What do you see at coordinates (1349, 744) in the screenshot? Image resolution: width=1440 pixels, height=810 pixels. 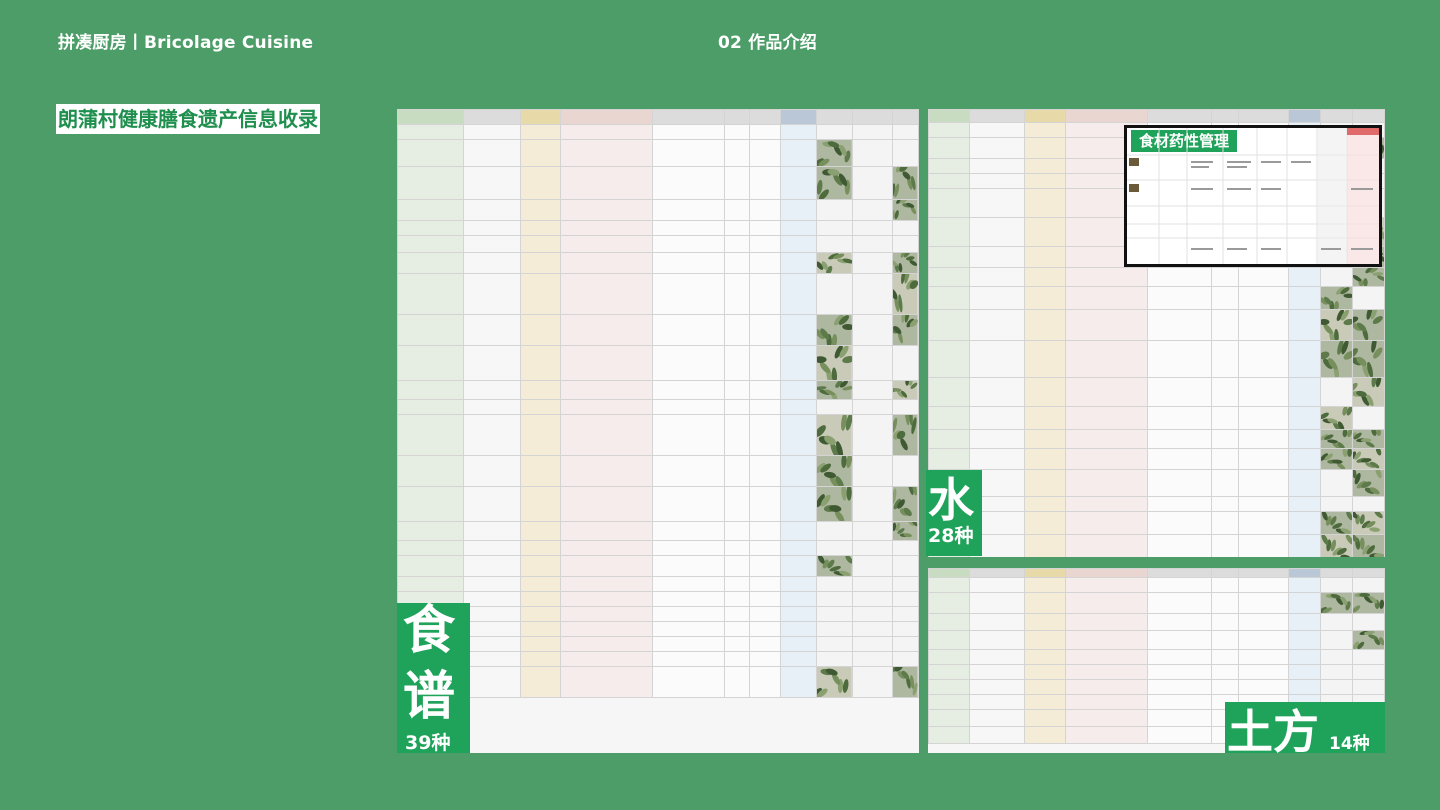 I see `earth-count: 14种` at bounding box center [1349, 744].